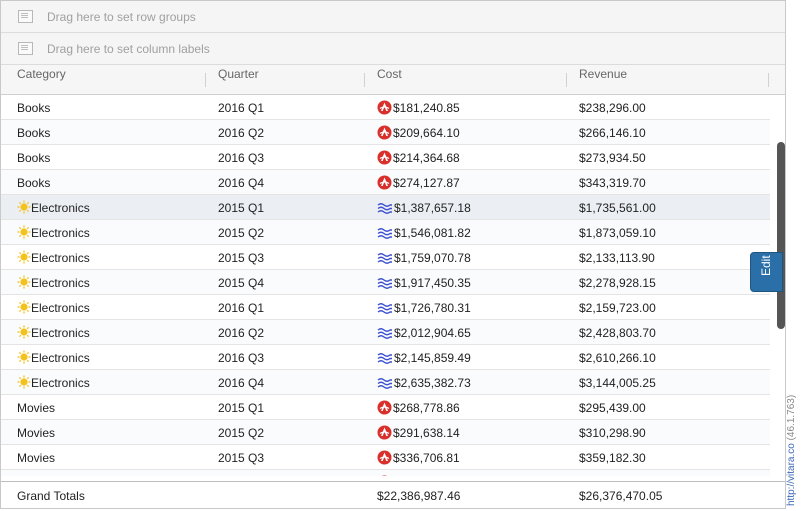 This screenshot has height=511, width=801. Describe the element at coordinates (617, 207) in the screenshot. I see `revenue-cell: $1,735,561.00` at that location.